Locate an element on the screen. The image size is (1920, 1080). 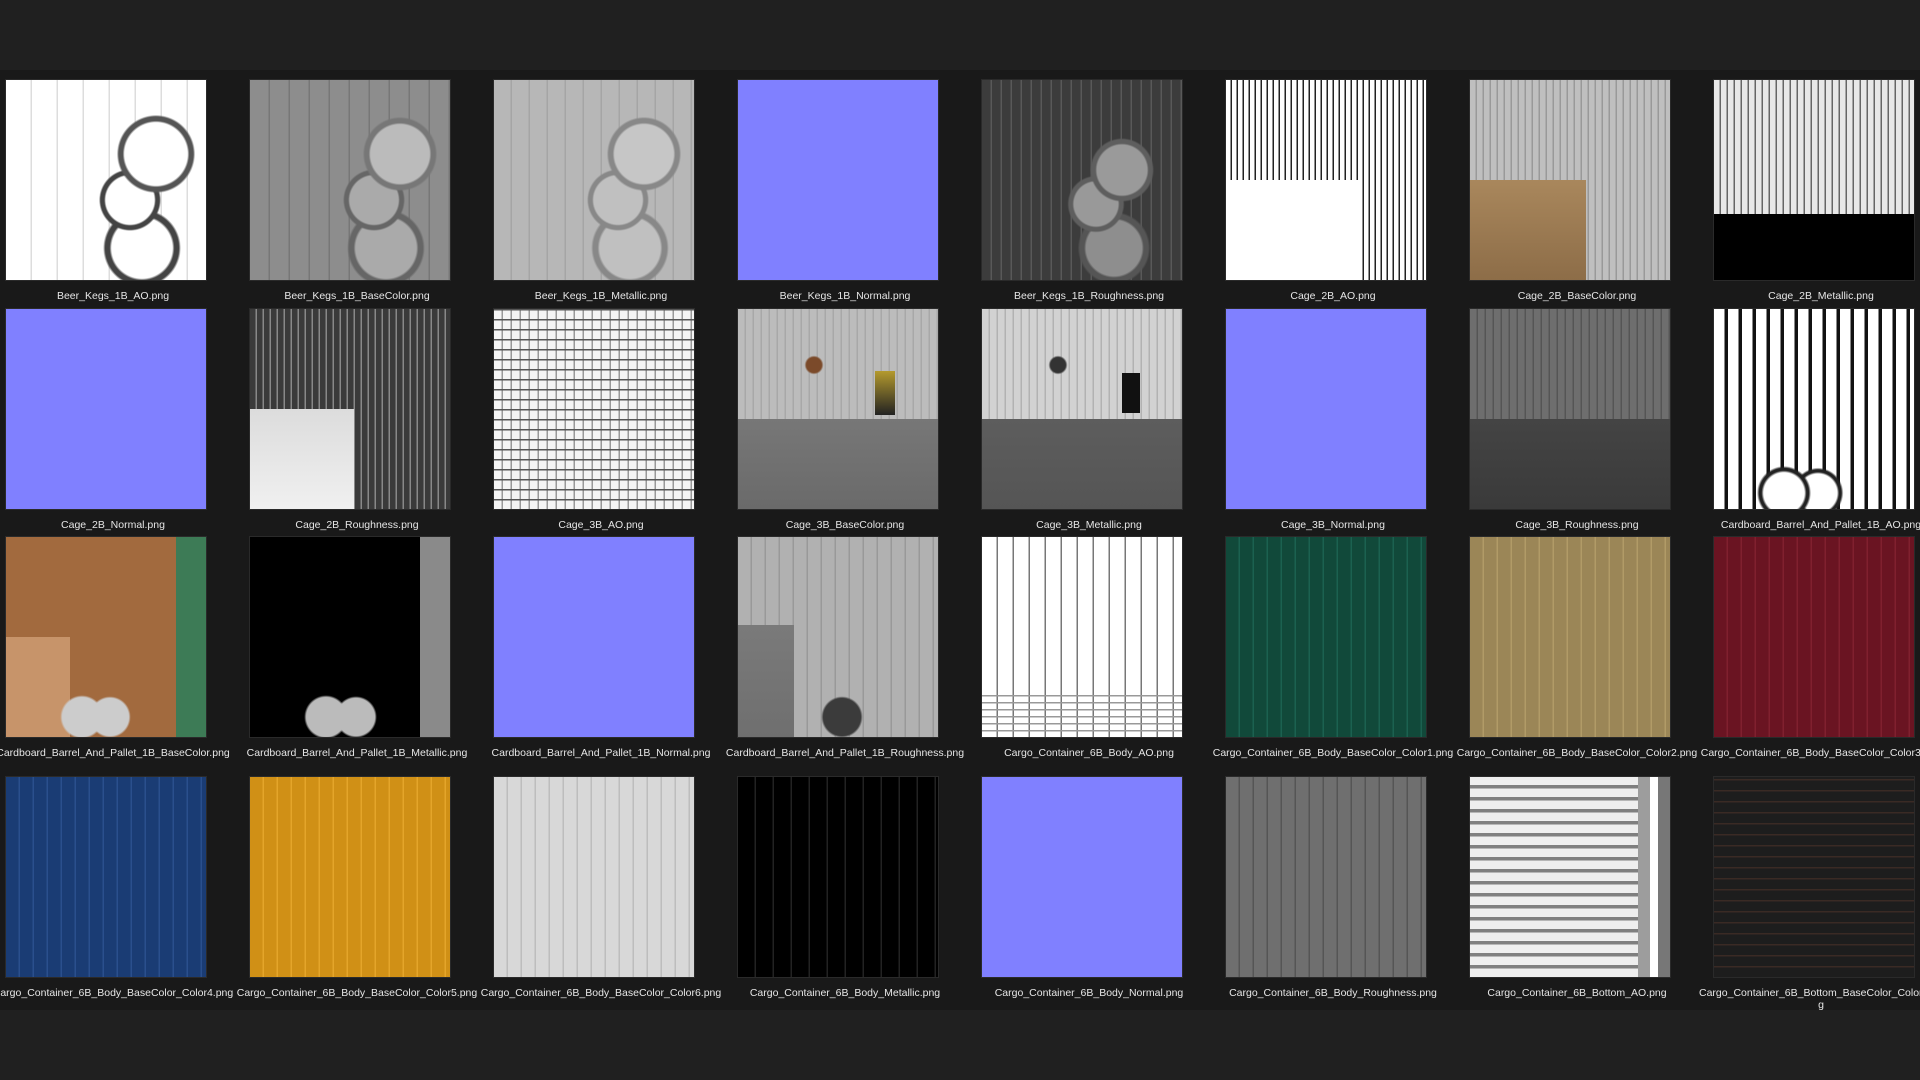
file-name: Cage_3B_BaseColor.png is located at coordinates (845, 525).